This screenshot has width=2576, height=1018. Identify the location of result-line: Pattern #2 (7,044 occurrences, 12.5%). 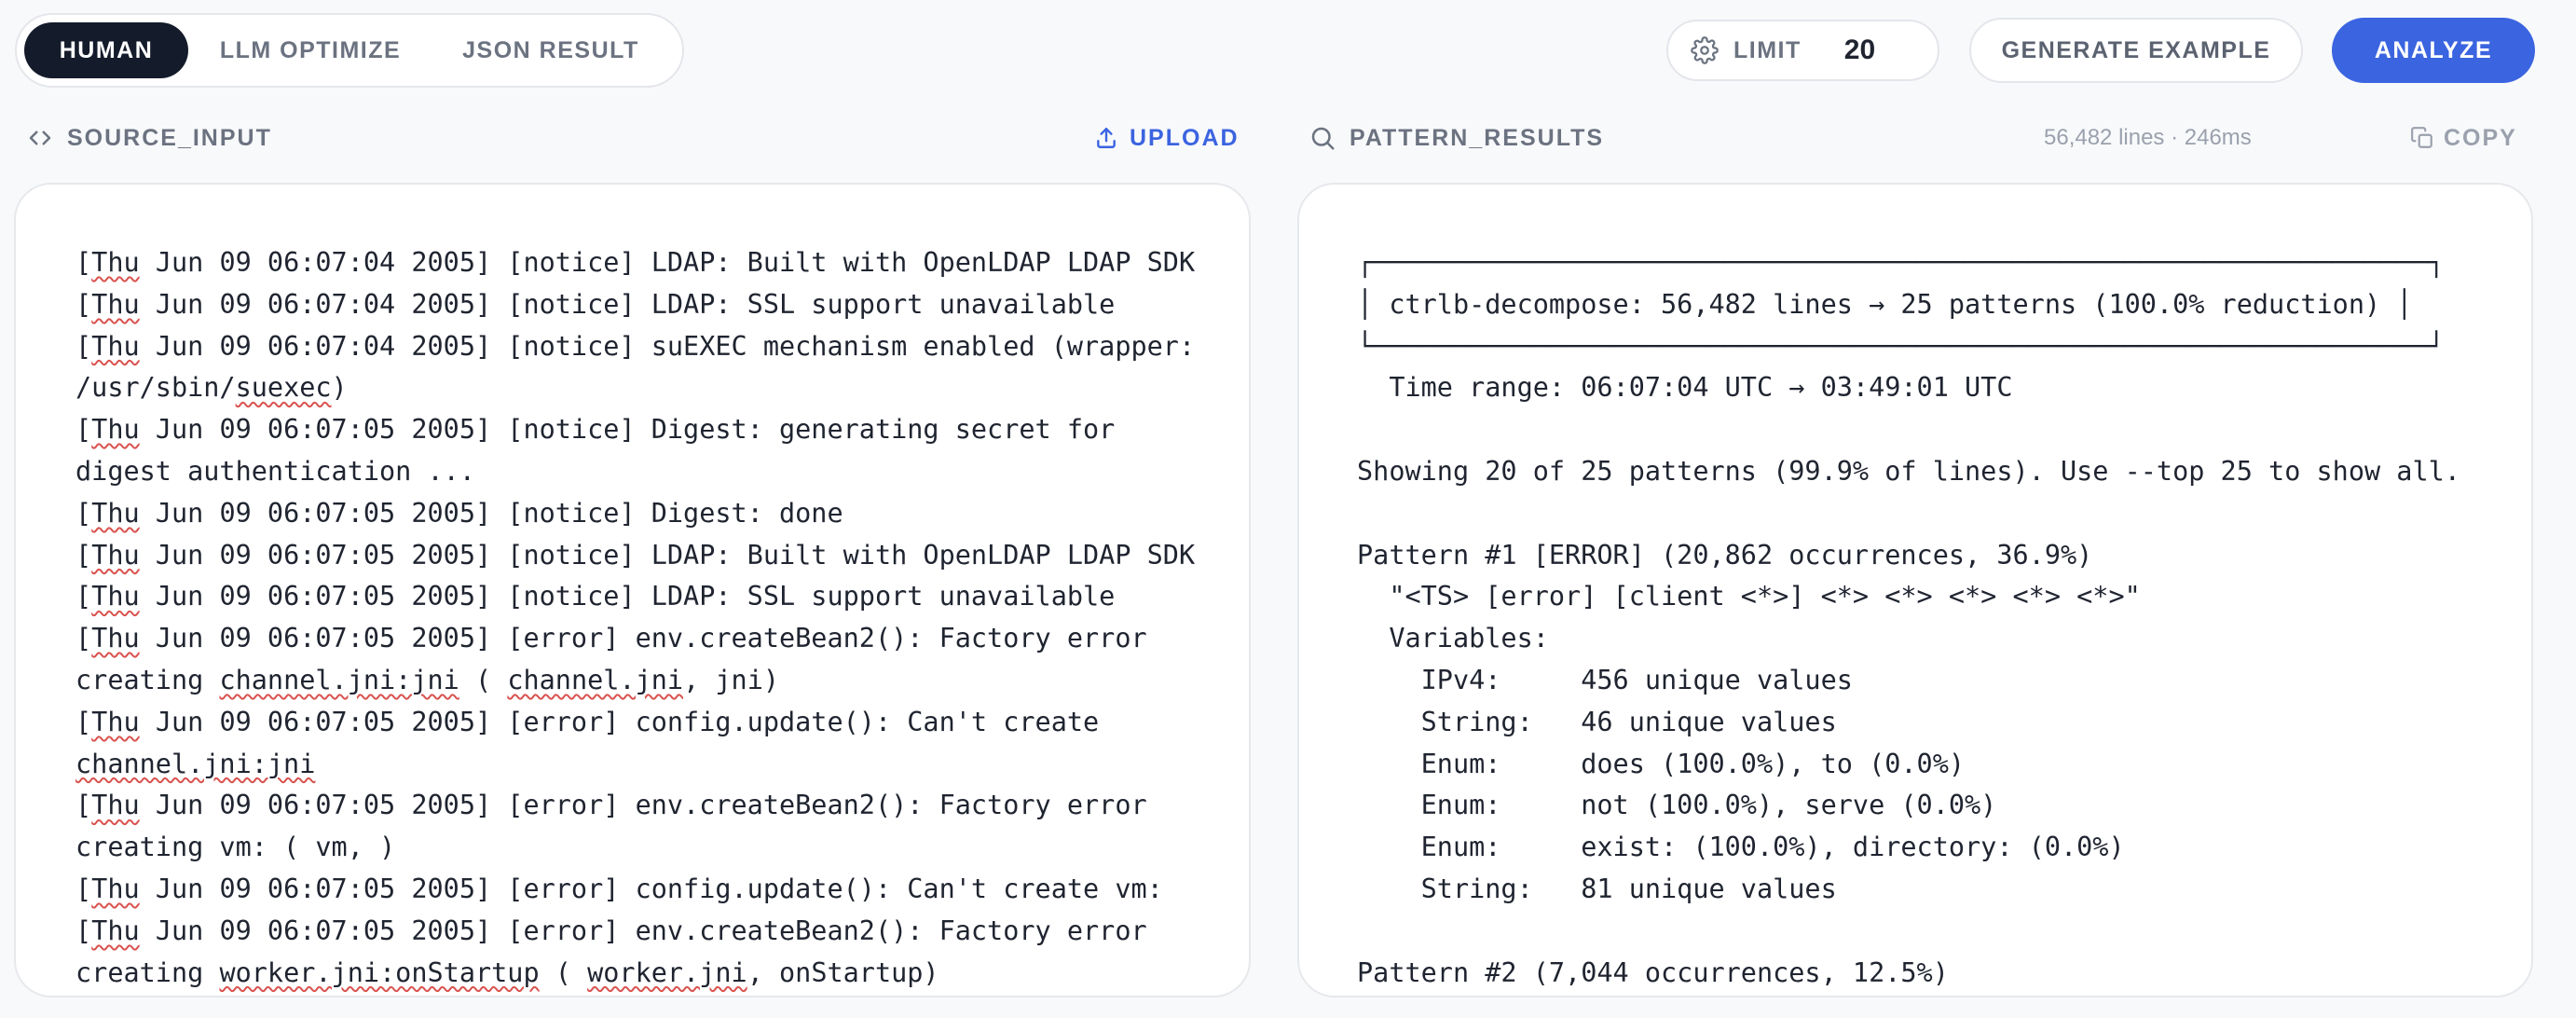
(1653, 972).